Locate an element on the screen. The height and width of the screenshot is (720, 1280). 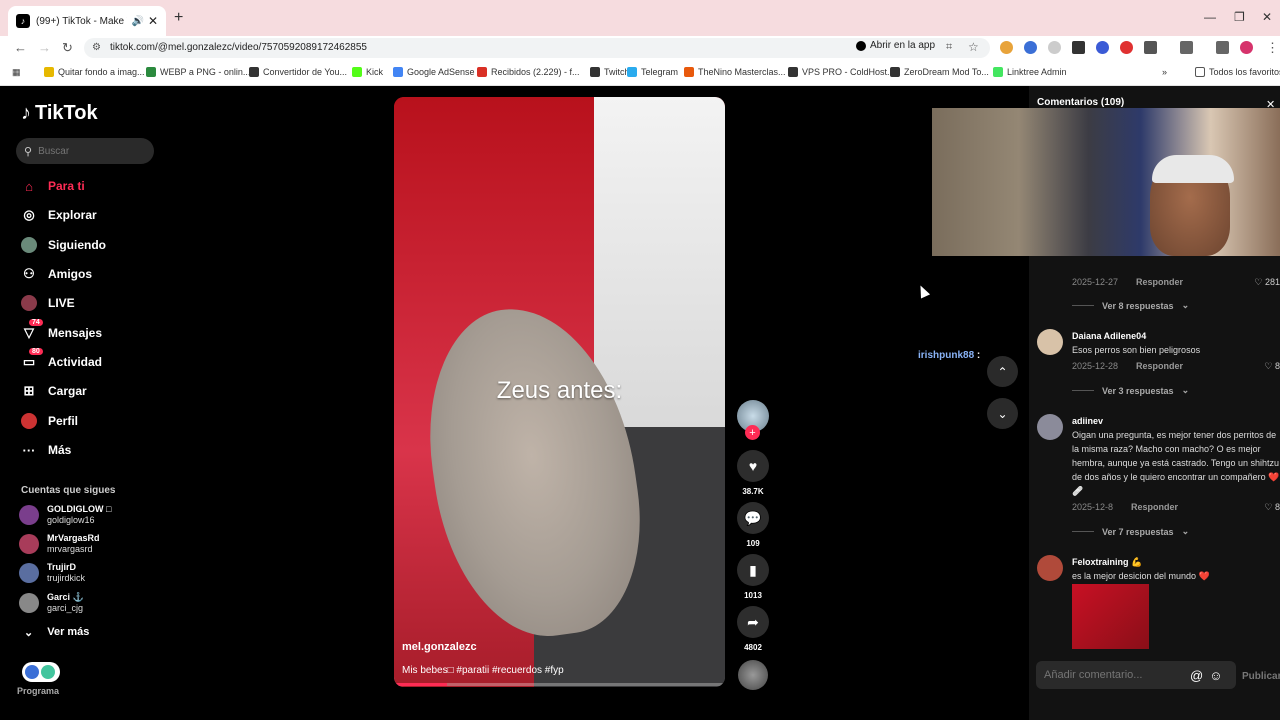
tiktok-logo: ♪ TikTok is located at coordinates (59, 113).